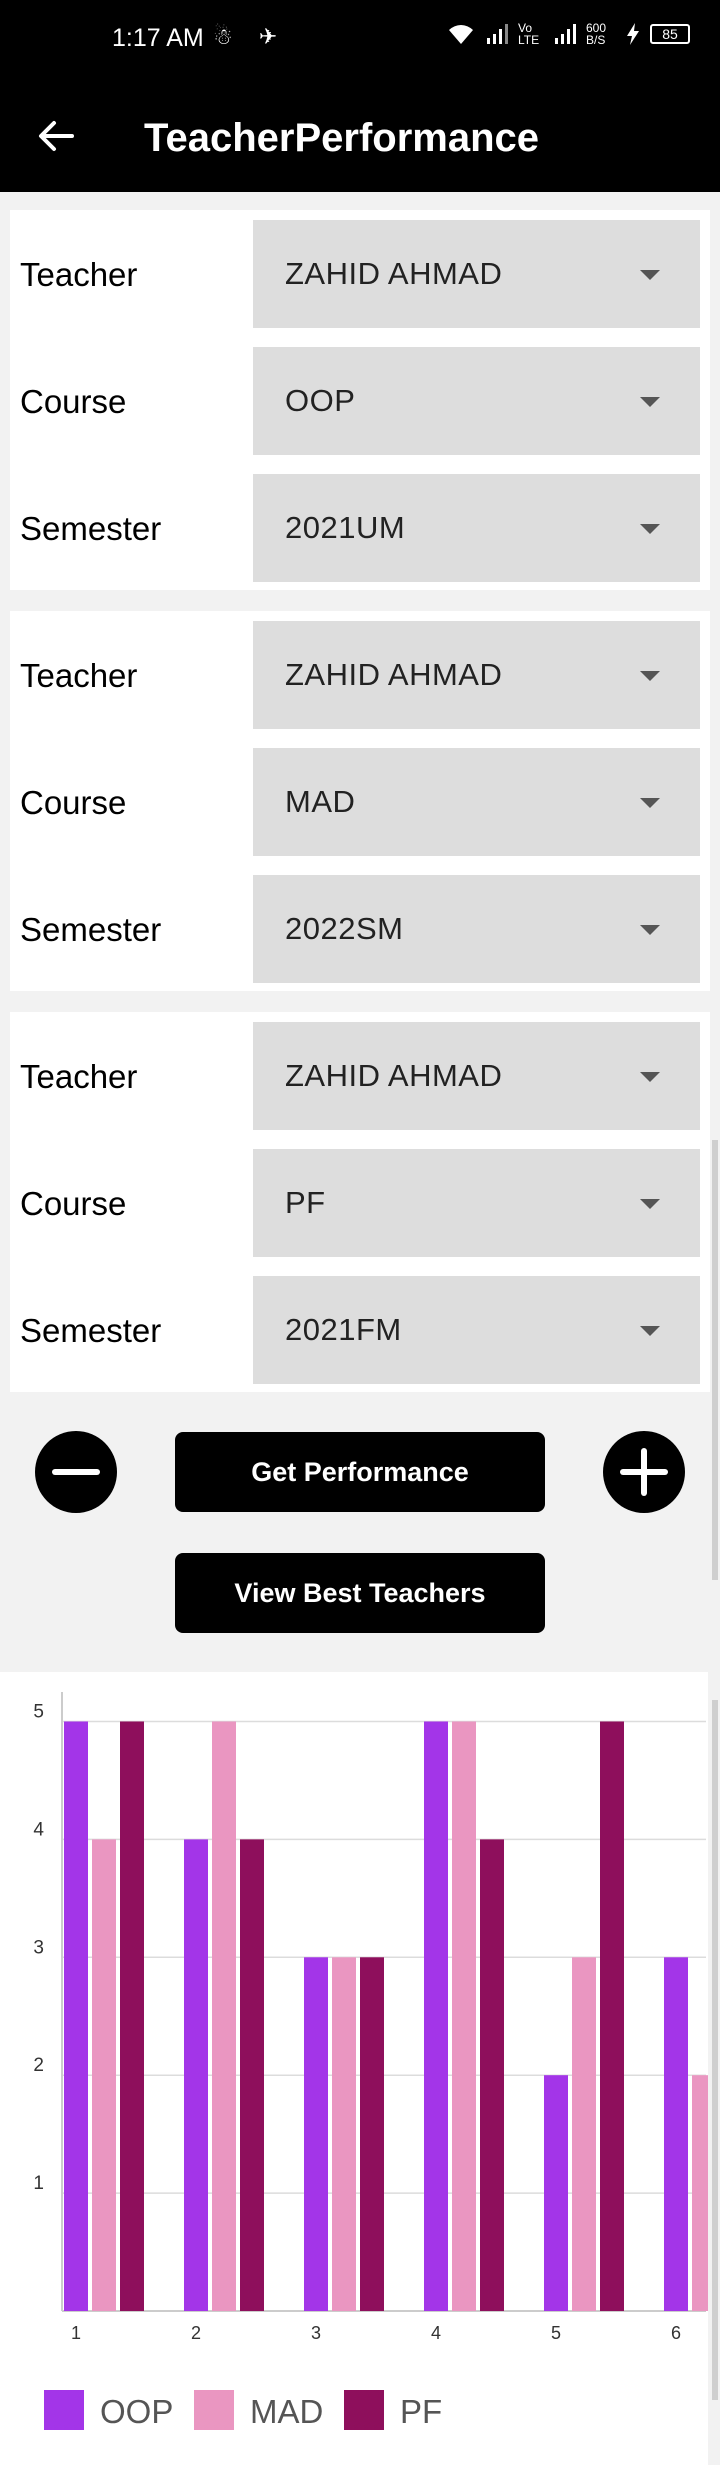 The image size is (720, 2465). I want to click on page-title: TeacherPerformance, so click(341, 138).